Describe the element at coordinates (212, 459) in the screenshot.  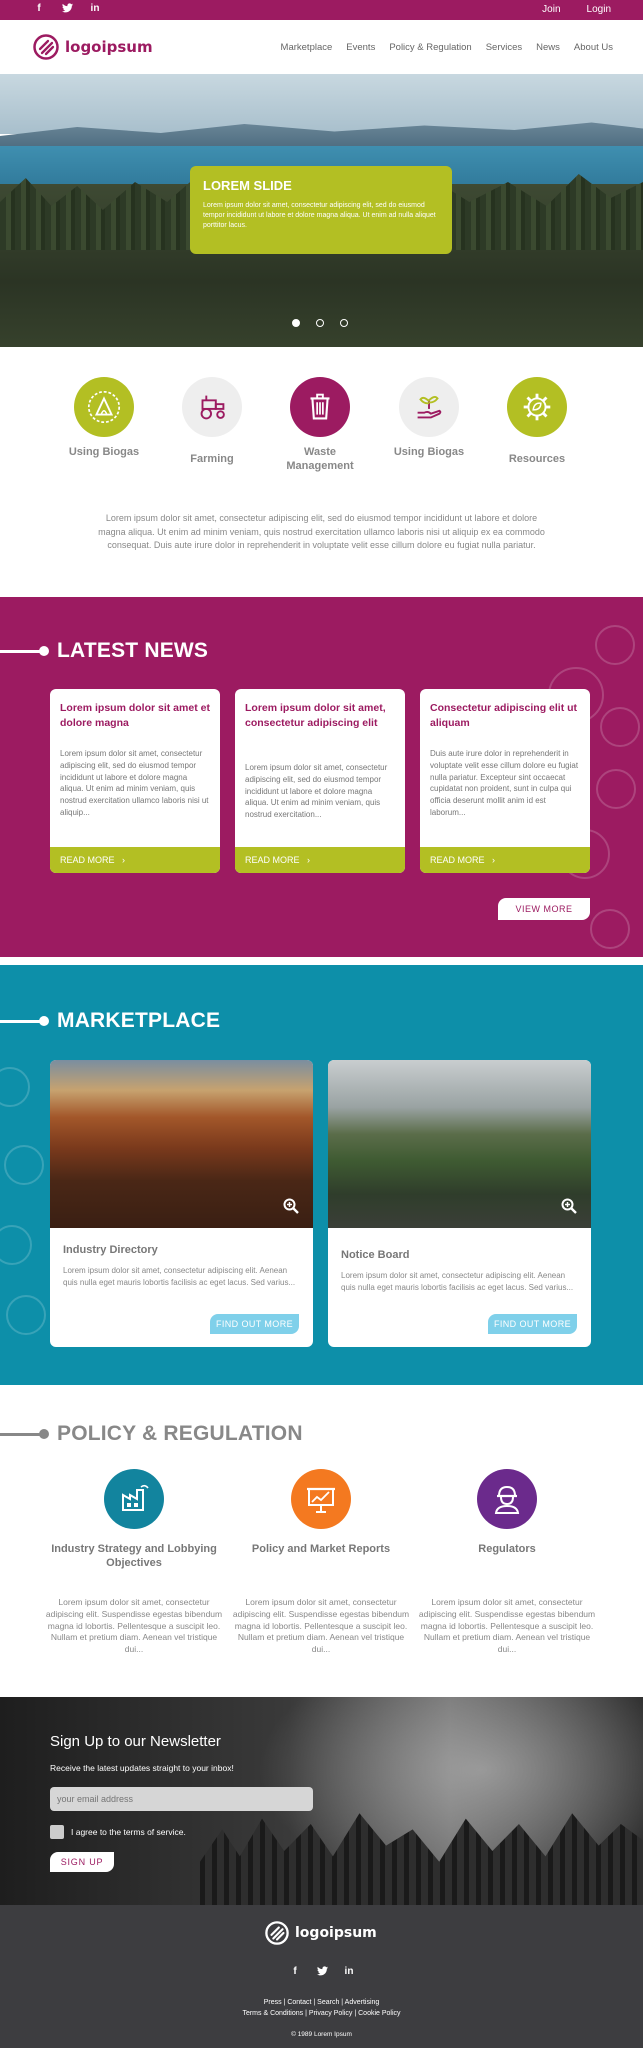
I see `feature-label: Farming` at that location.